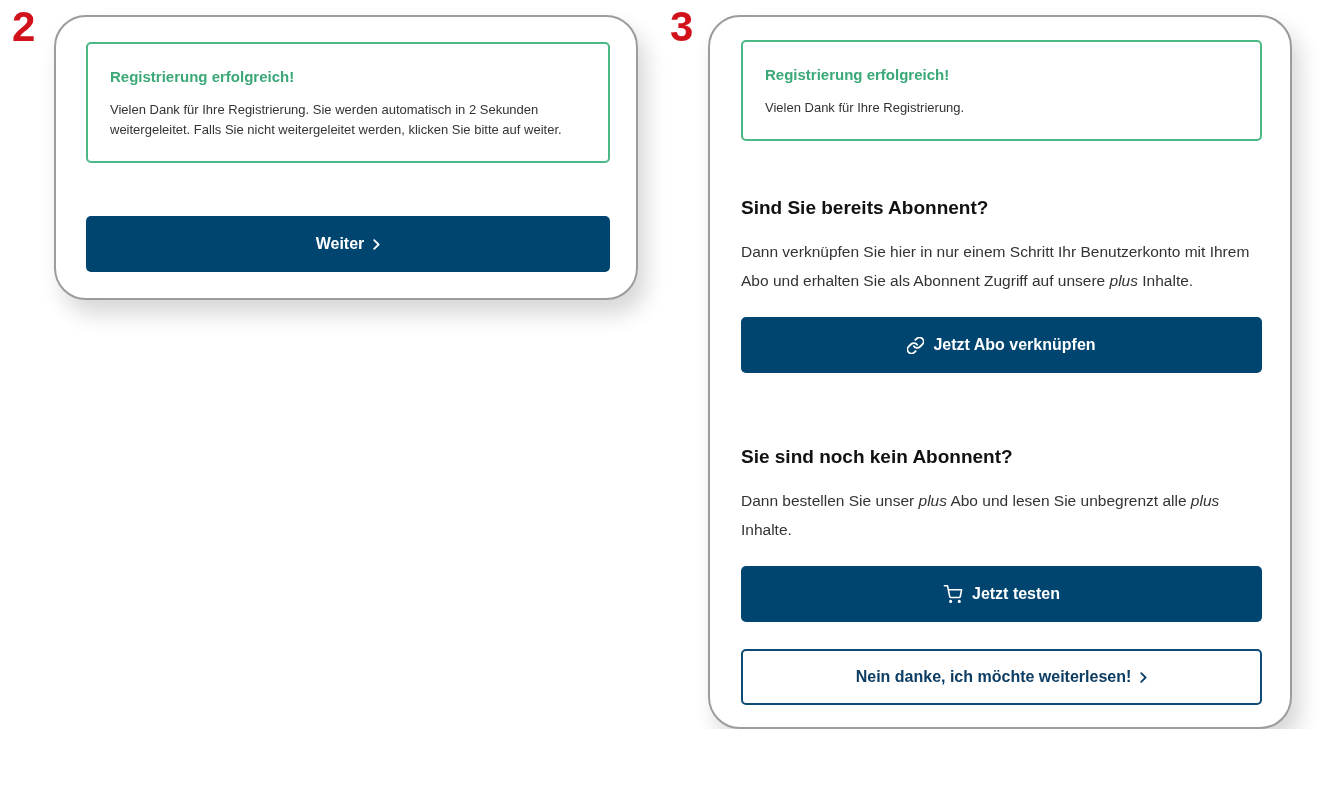 This screenshot has width=1335, height=798. What do you see at coordinates (981, 515) in the screenshot?
I see `section-text: Dann bestellen Sie unser plus Abo und lesen Sie unbegrenzt alle plus Inhalte.` at bounding box center [981, 515].